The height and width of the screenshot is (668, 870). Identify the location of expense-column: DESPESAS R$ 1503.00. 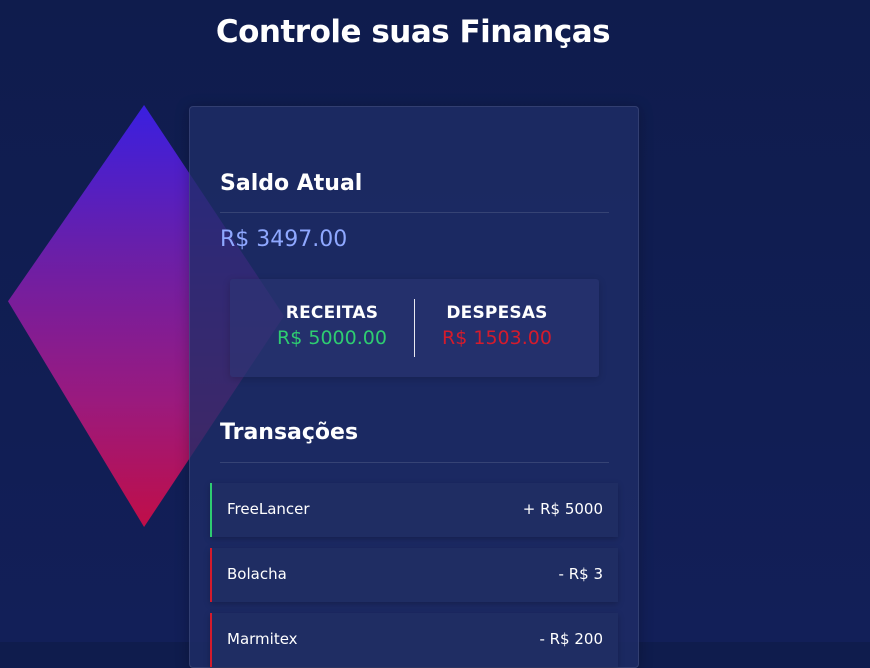
(497, 326).